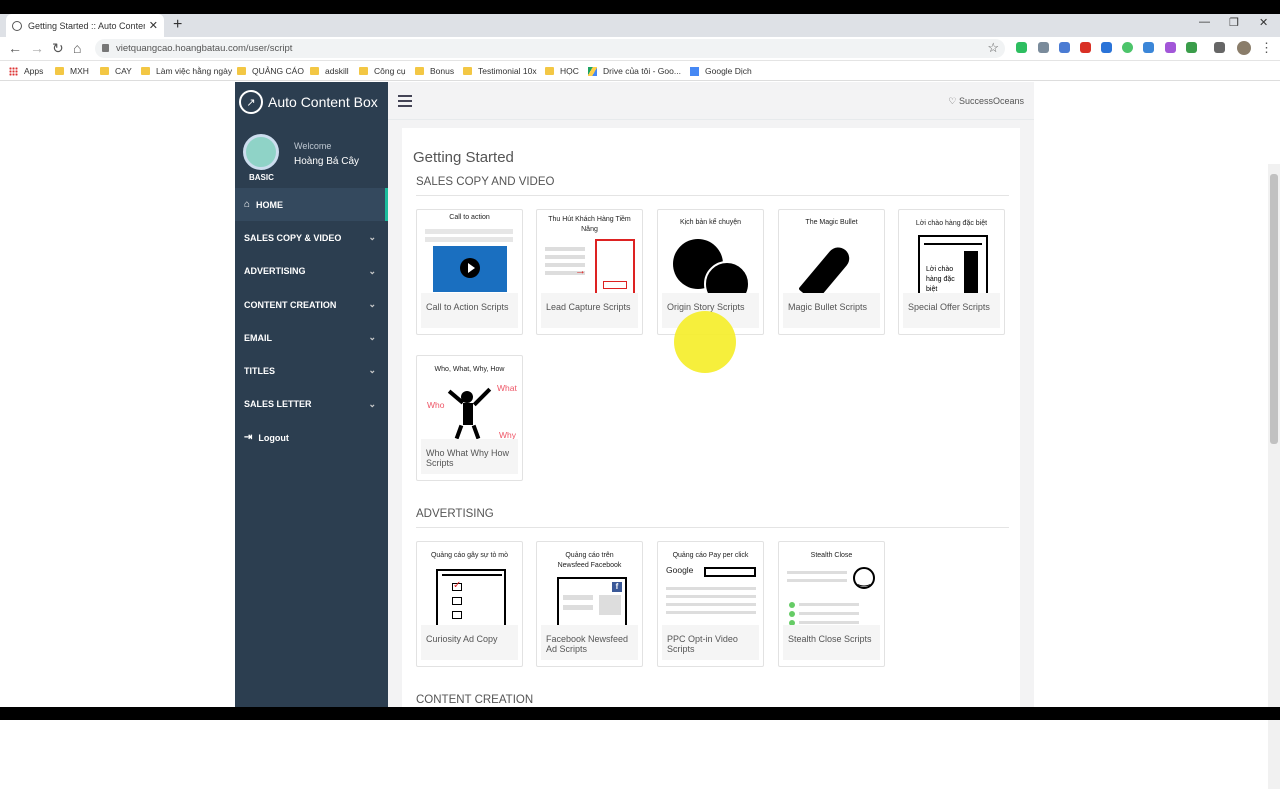  I want to click on bookmark-apps: Apps, so click(26, 71).